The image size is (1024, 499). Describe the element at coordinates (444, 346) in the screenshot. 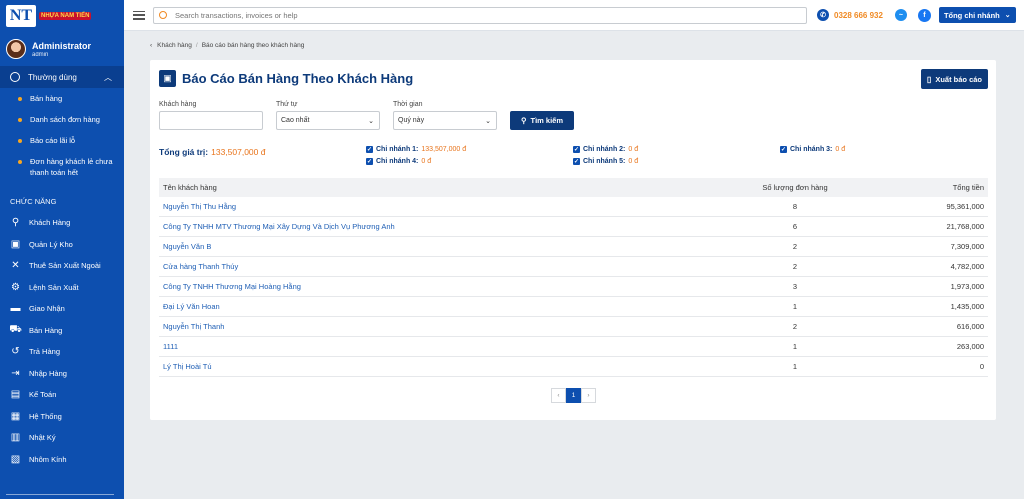

I see `customer-name-link: 1111` at that location.